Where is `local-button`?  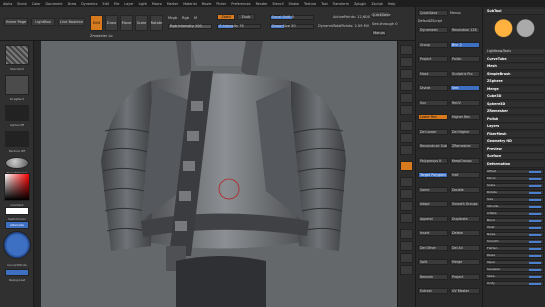 local-button is located at coordinates (406, 150).